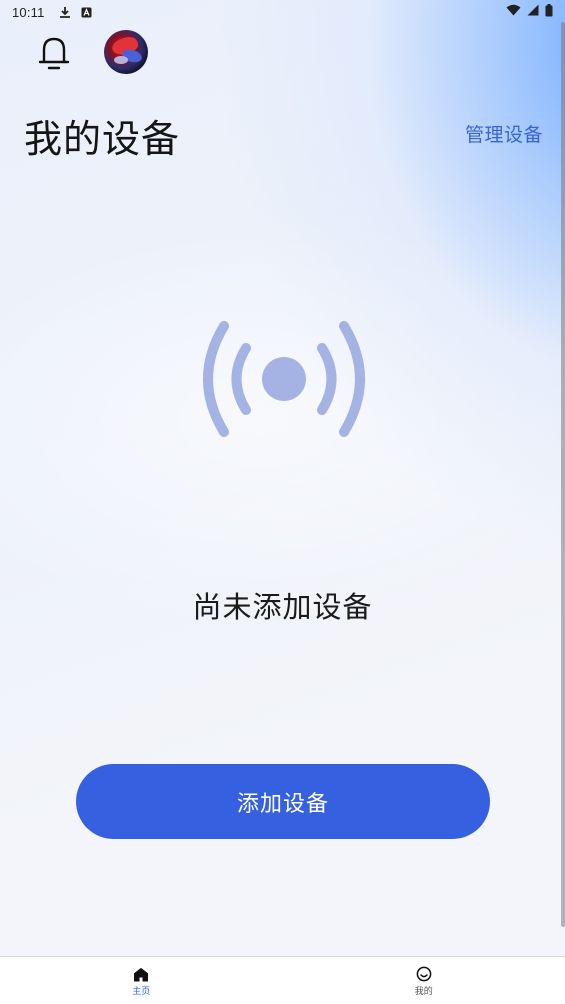 The image size is (565, 1004). Describe the element at coordinates (86, 12) in the screenshot. I see `app-notification-icon` at that location.